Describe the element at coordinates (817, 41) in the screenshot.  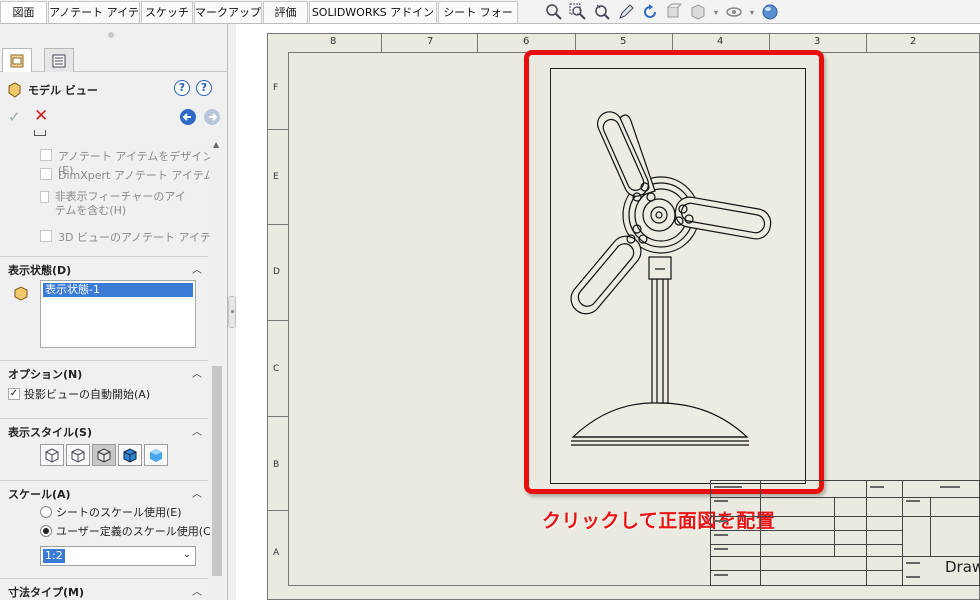
I see `zone-label: 3` at that location.